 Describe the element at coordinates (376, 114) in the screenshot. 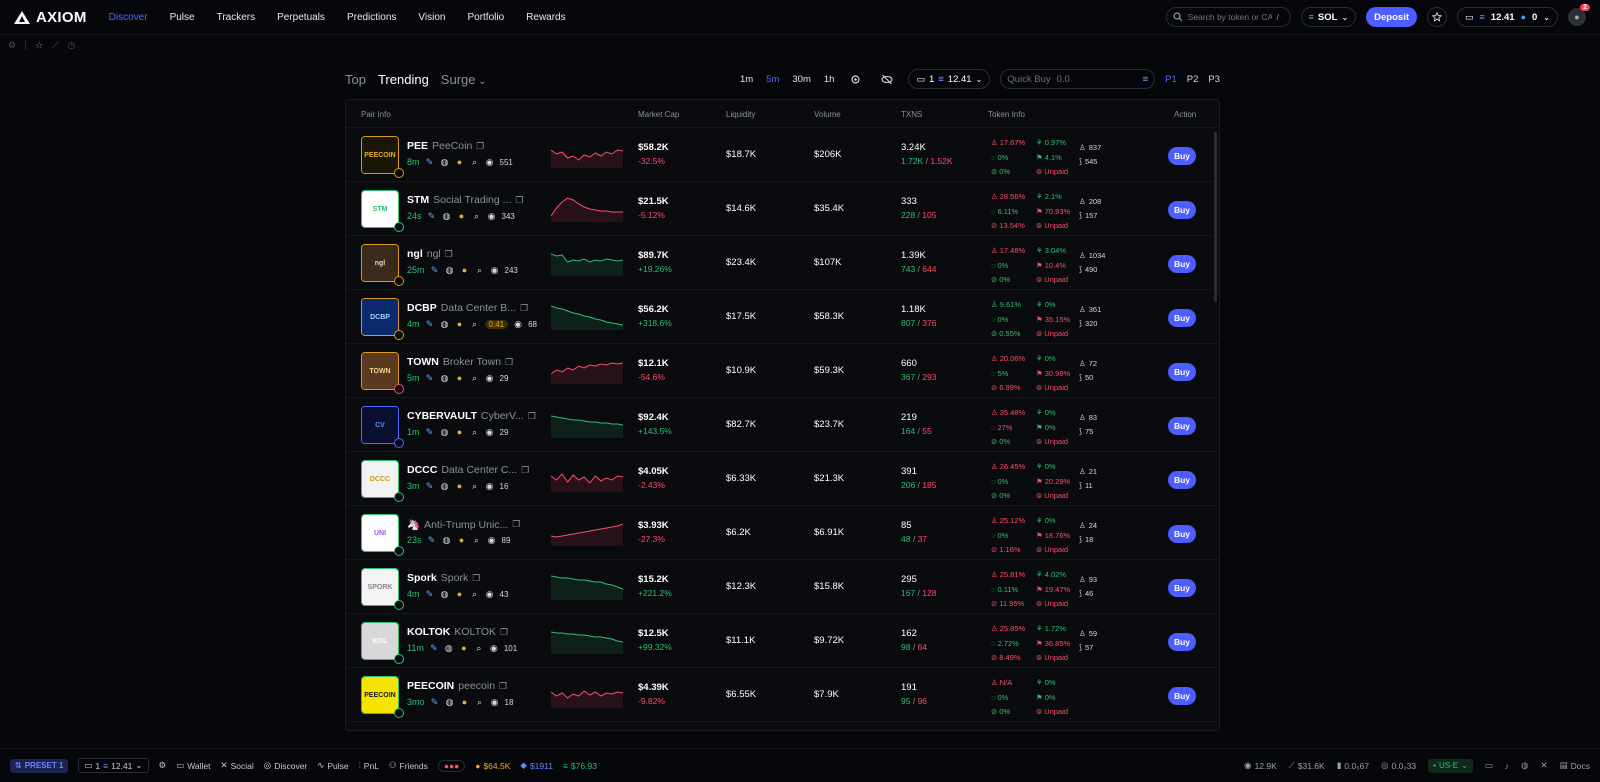

I see `col-pair-info: Pair Info` at that location.